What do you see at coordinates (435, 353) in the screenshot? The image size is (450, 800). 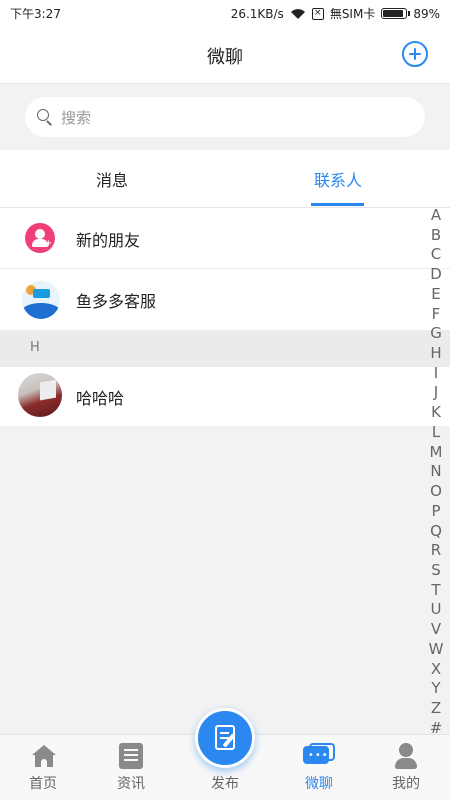 I see `index-letter-h: H` at bounding box center [435, 353].